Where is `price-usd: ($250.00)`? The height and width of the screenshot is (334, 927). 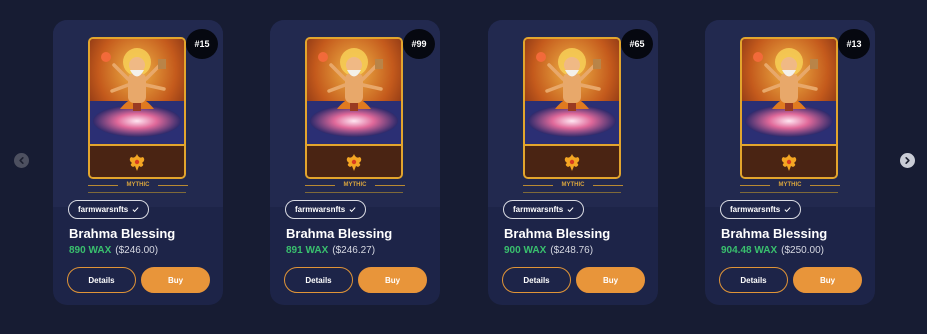 price-usd: ($250.00) is located at coordinates (802, 250).